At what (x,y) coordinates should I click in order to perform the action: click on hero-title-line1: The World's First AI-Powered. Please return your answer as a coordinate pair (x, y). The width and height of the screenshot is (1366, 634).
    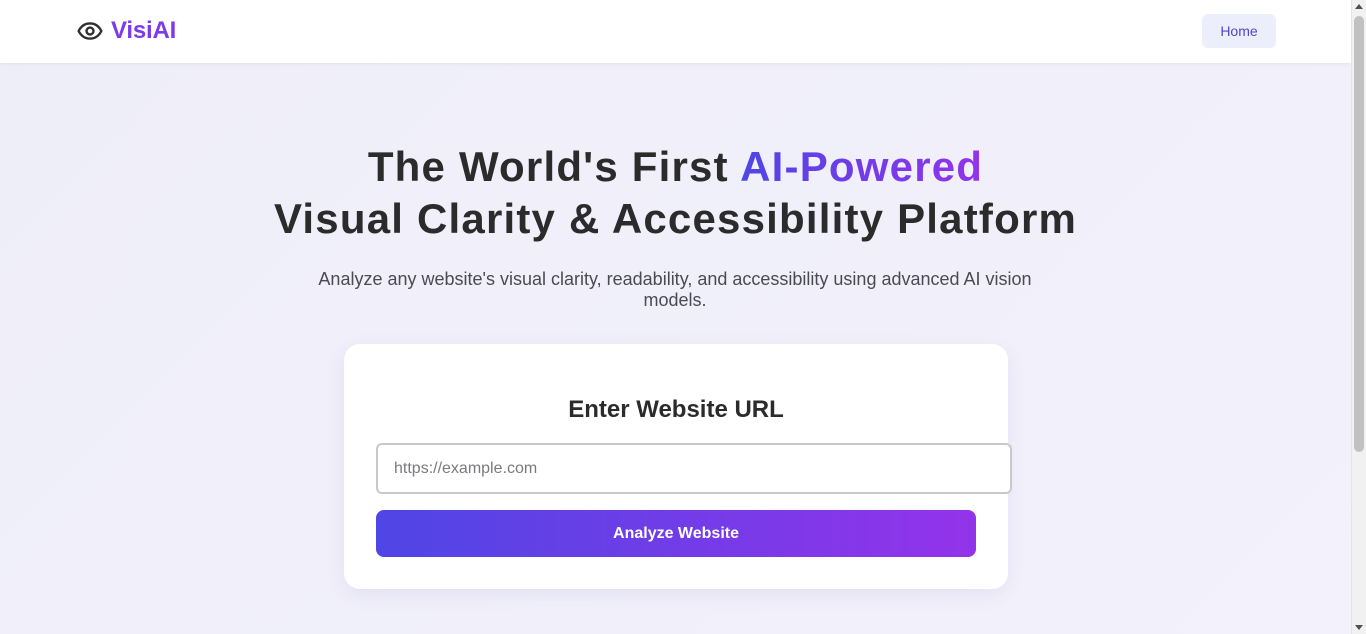
    Looking at the image, I should click on (675, 166).